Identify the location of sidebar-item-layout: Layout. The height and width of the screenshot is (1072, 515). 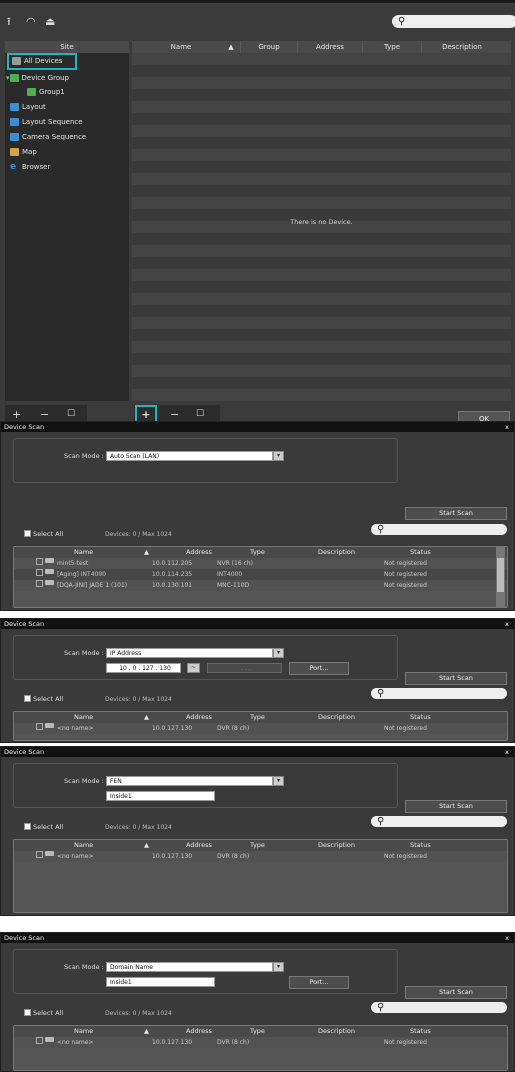
(28, 107).